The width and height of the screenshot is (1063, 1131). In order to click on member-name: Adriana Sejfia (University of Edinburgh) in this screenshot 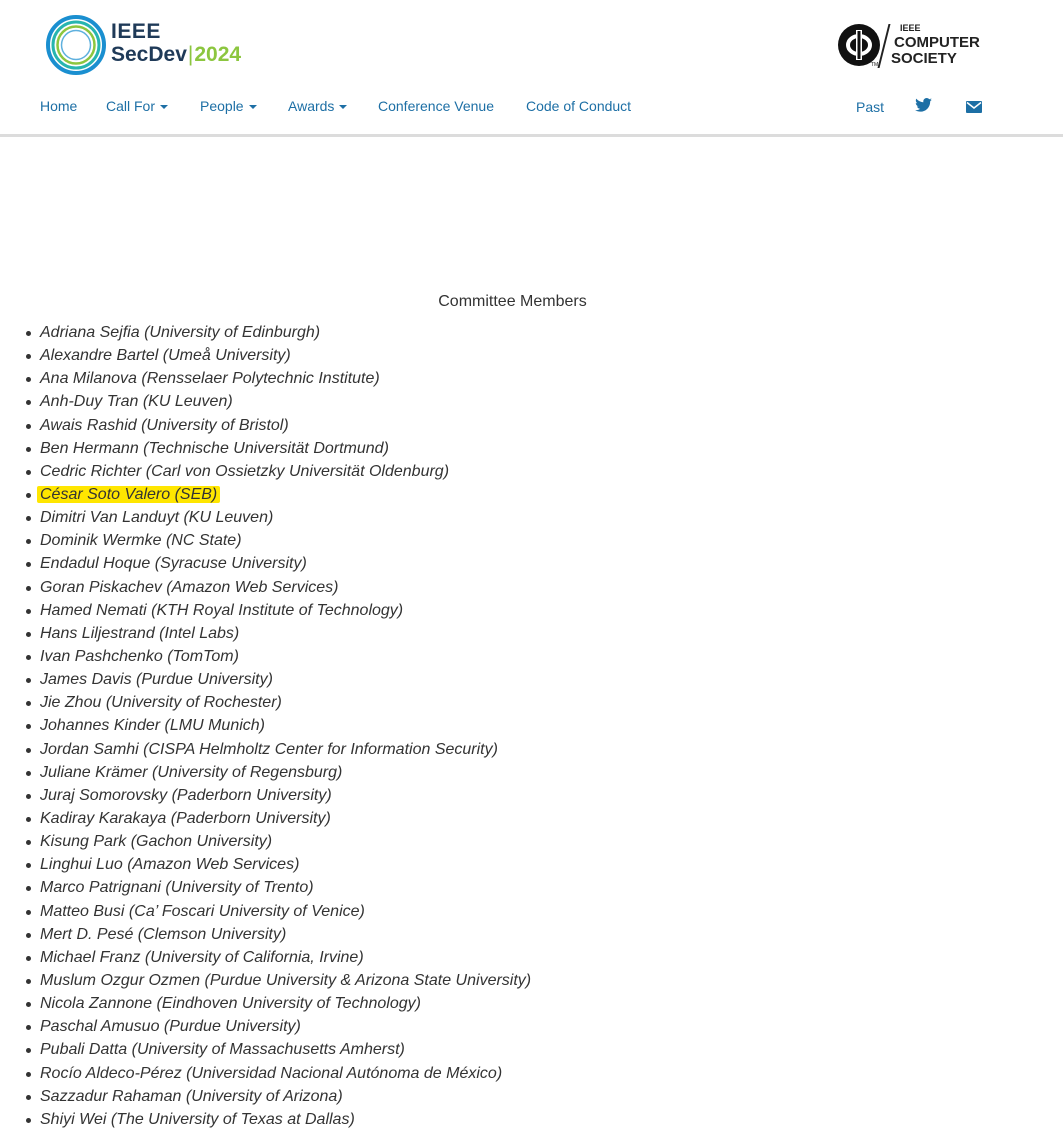, I will do `click(180, 332)`.